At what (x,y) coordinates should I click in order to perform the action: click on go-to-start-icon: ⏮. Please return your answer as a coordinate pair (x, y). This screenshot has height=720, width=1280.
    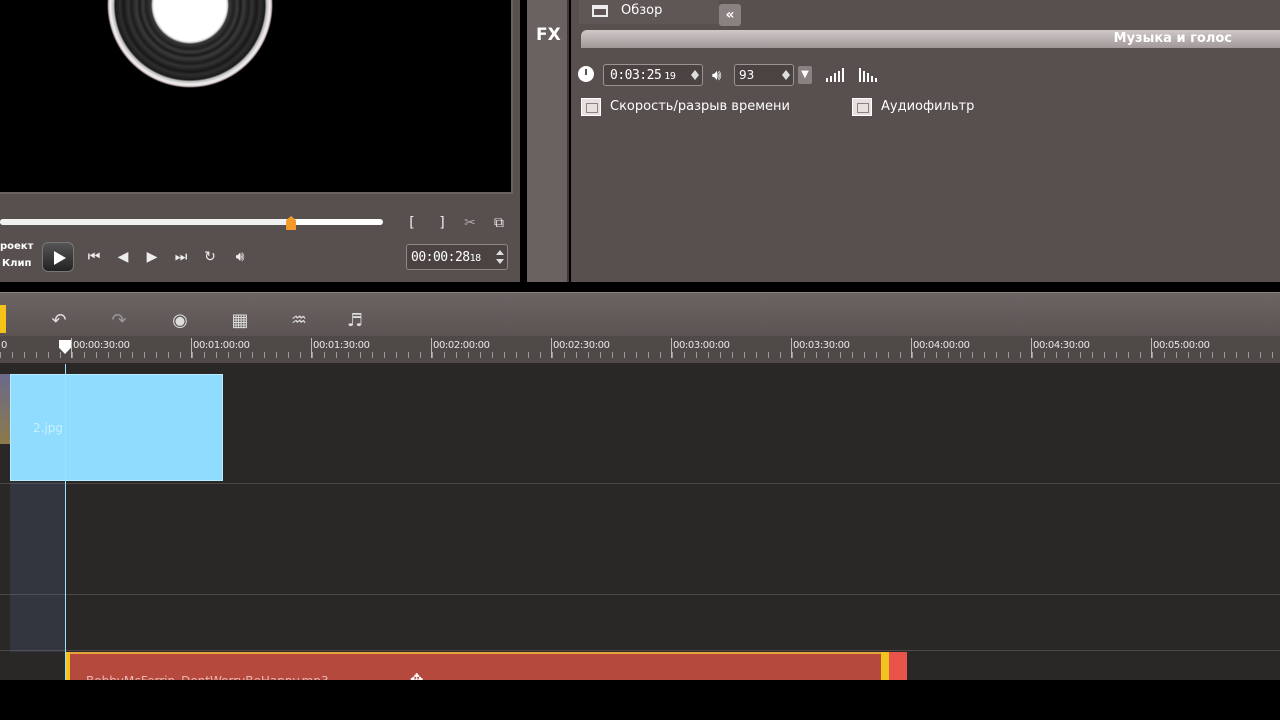
    Looking at the image, I should click on (94, 257).